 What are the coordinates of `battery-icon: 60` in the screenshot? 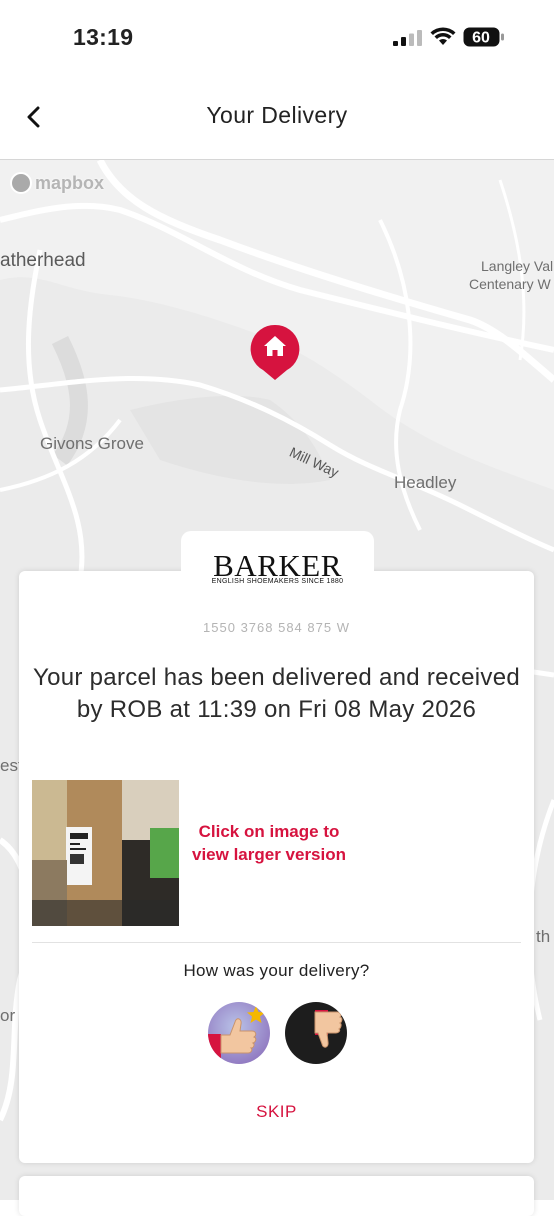 It's located at (483, 37).